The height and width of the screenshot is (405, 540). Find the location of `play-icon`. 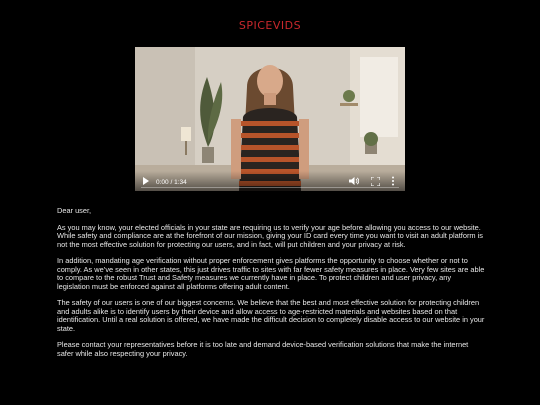

play-icon is located at coordinates (146, 181).